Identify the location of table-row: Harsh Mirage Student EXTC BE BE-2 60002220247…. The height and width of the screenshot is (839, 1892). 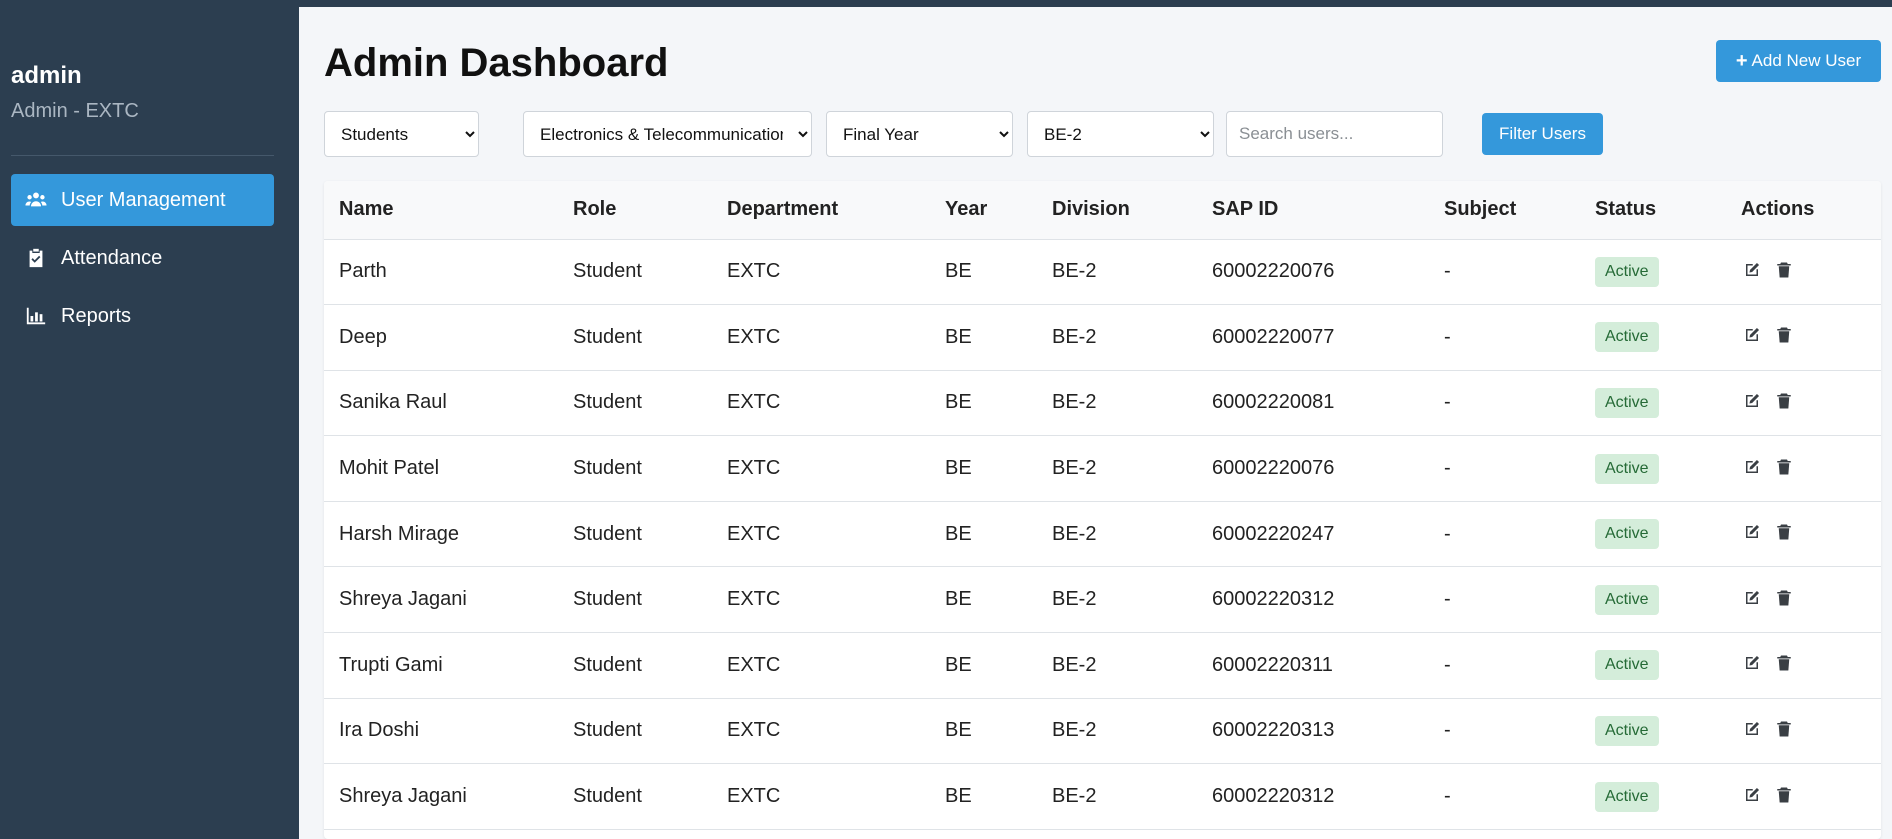
(1102, 534).